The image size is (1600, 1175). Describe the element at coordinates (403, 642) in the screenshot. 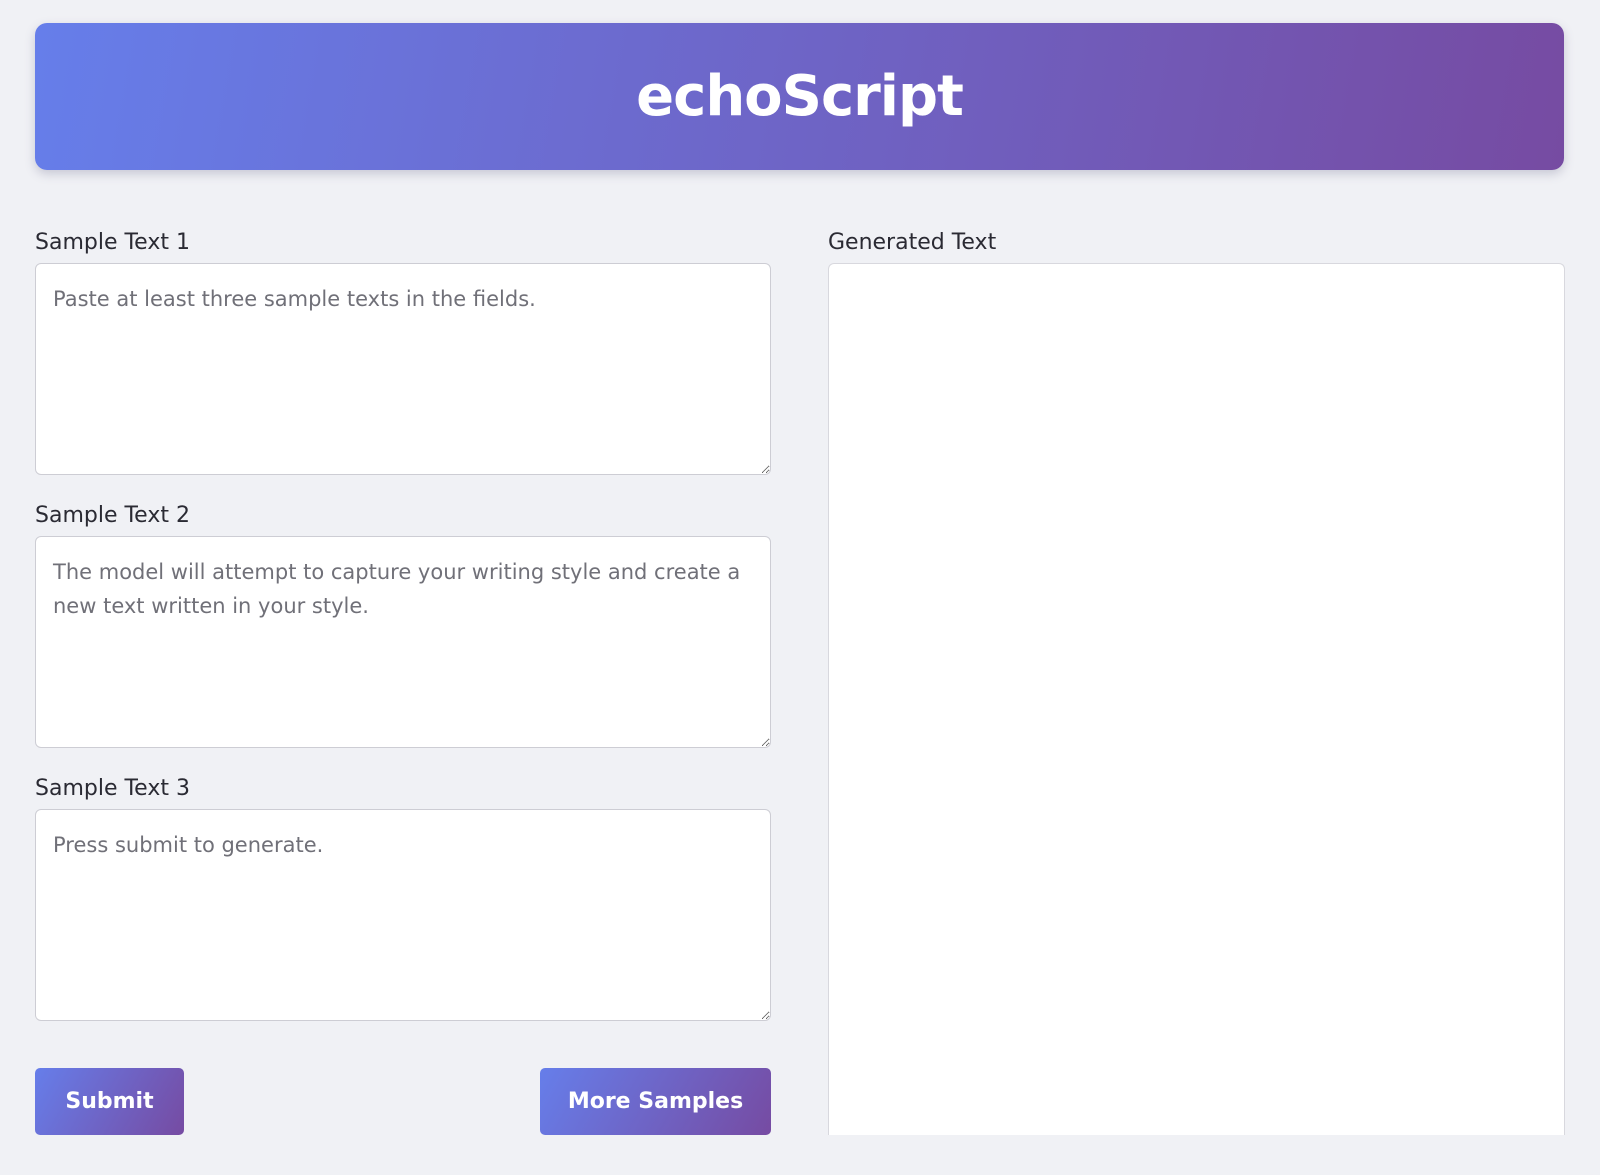

I see `sample-text-2-input` at that location.